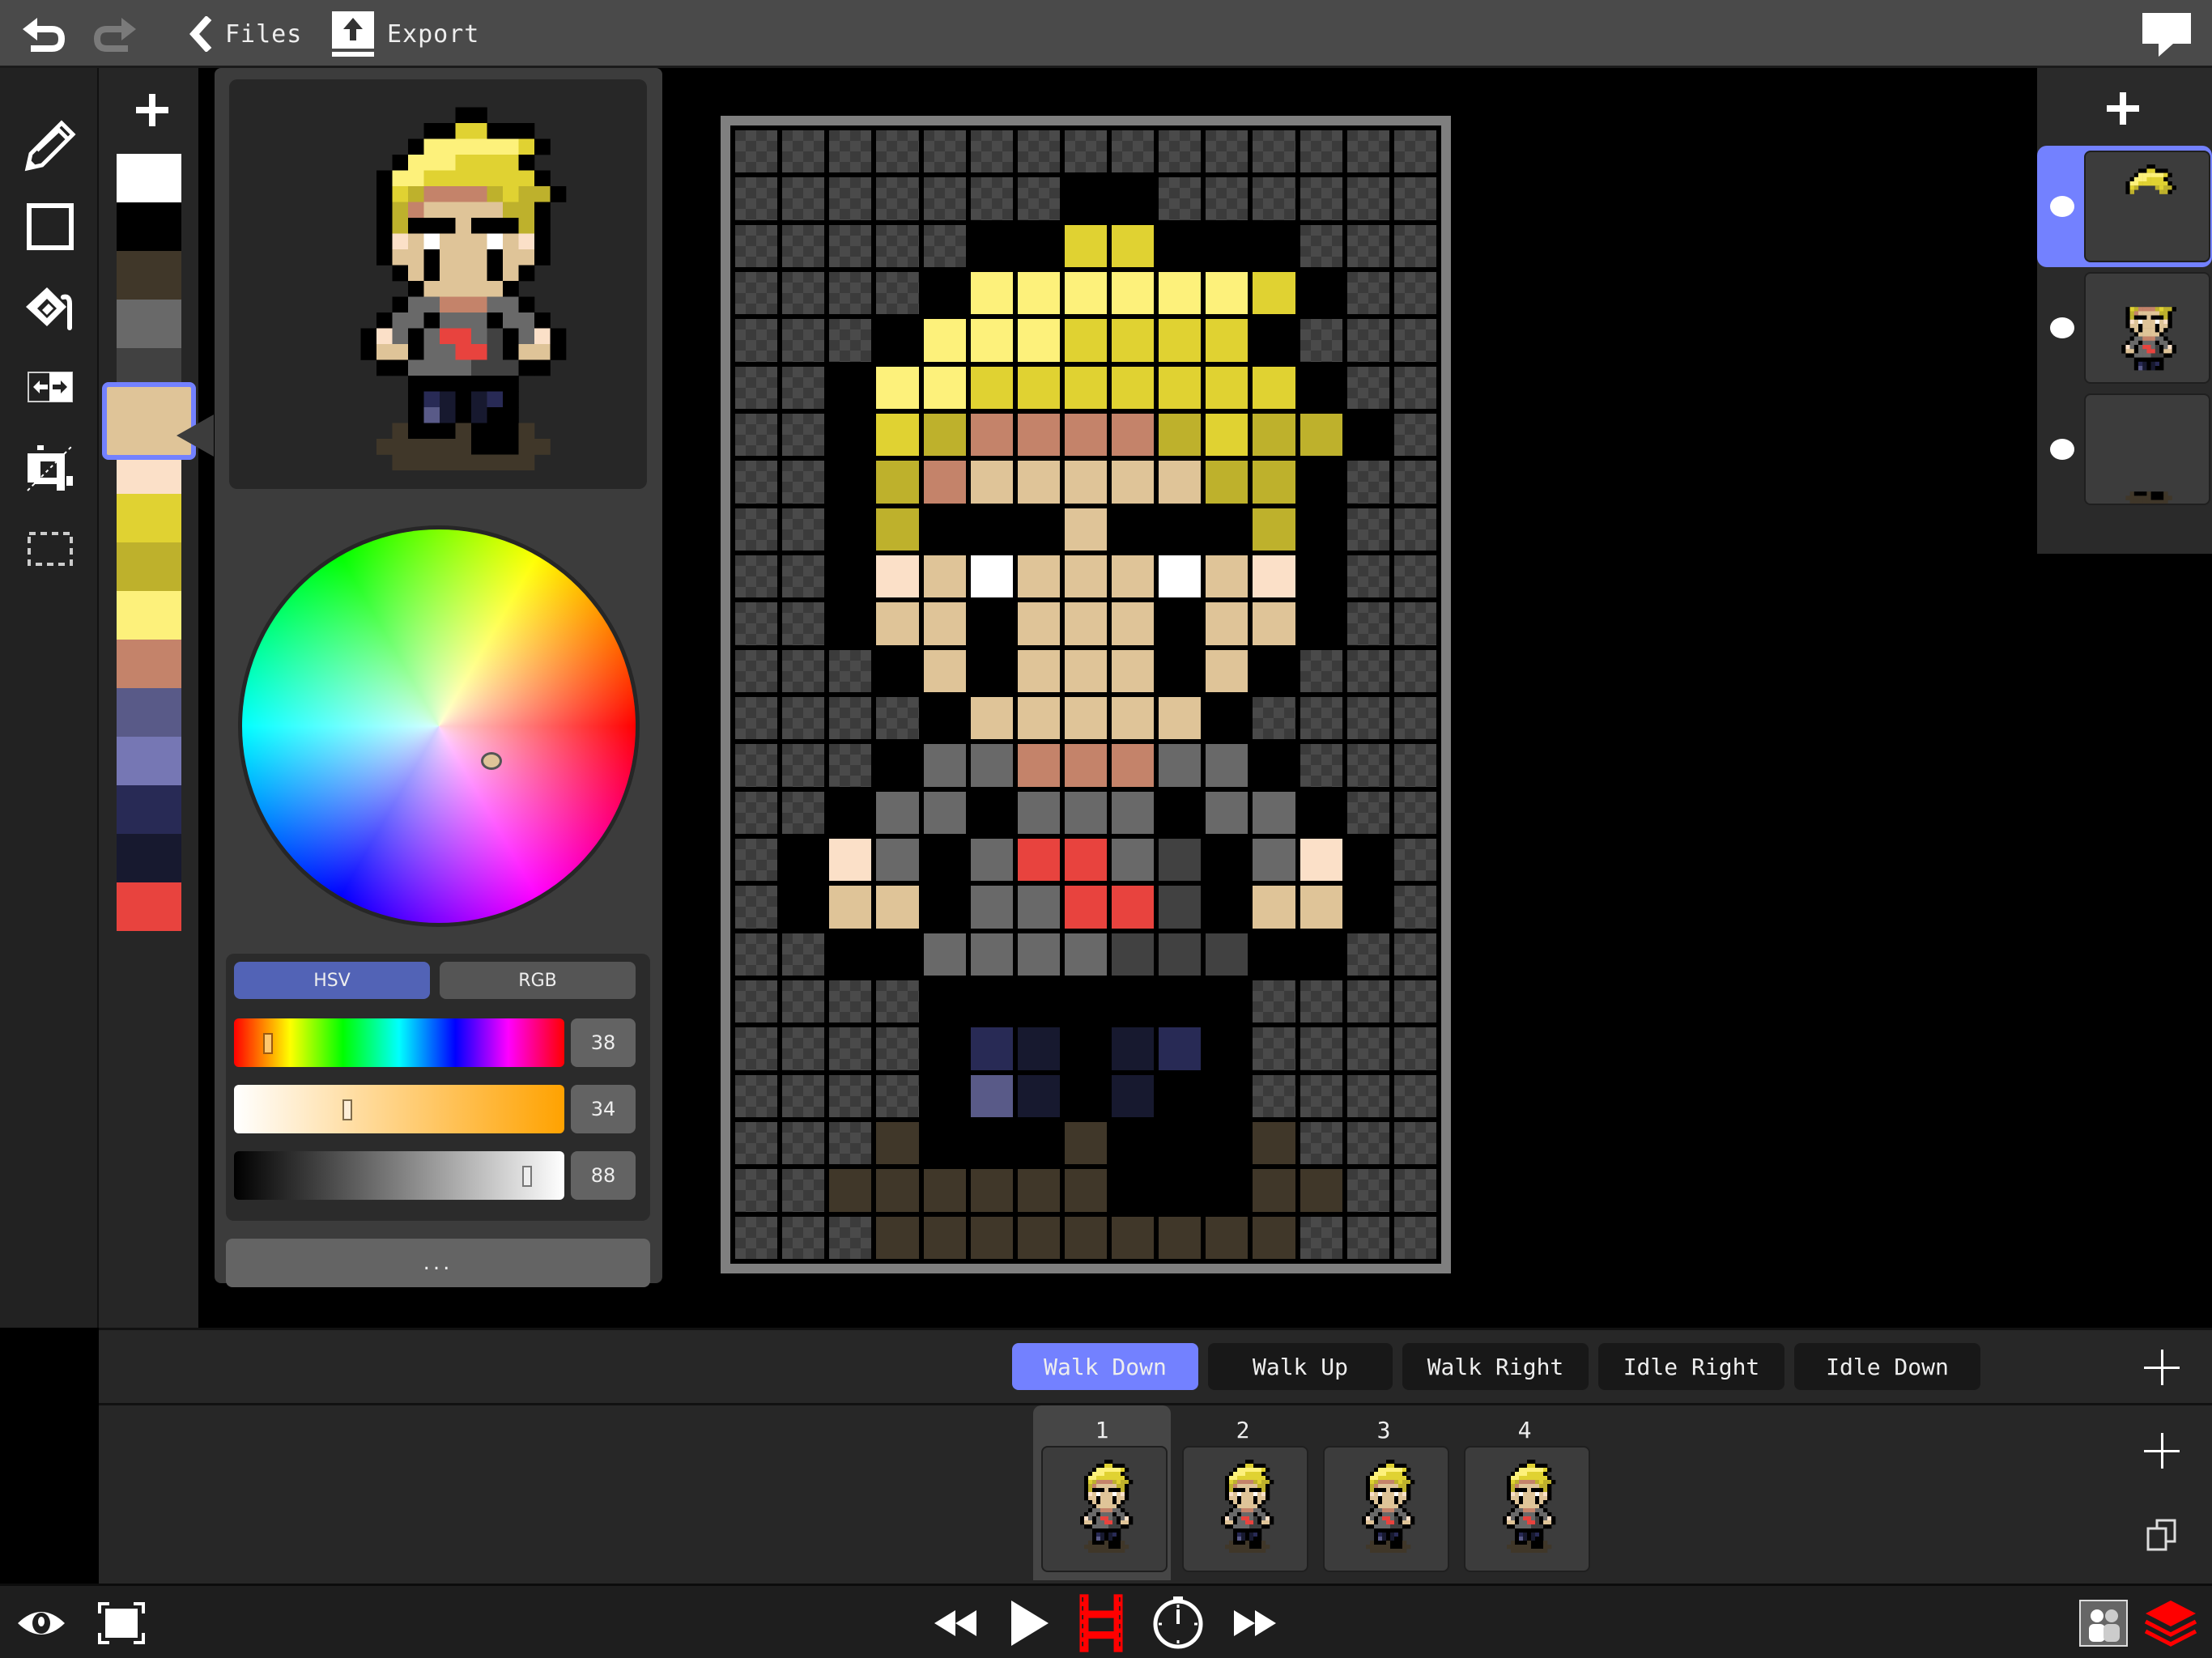 The height and width of the screenshot is (1658, 2212). What do you see at coordinates (1255, 1622) in the screenshot?
I see `next-frame-button` at bounding box center [1255, 1622].